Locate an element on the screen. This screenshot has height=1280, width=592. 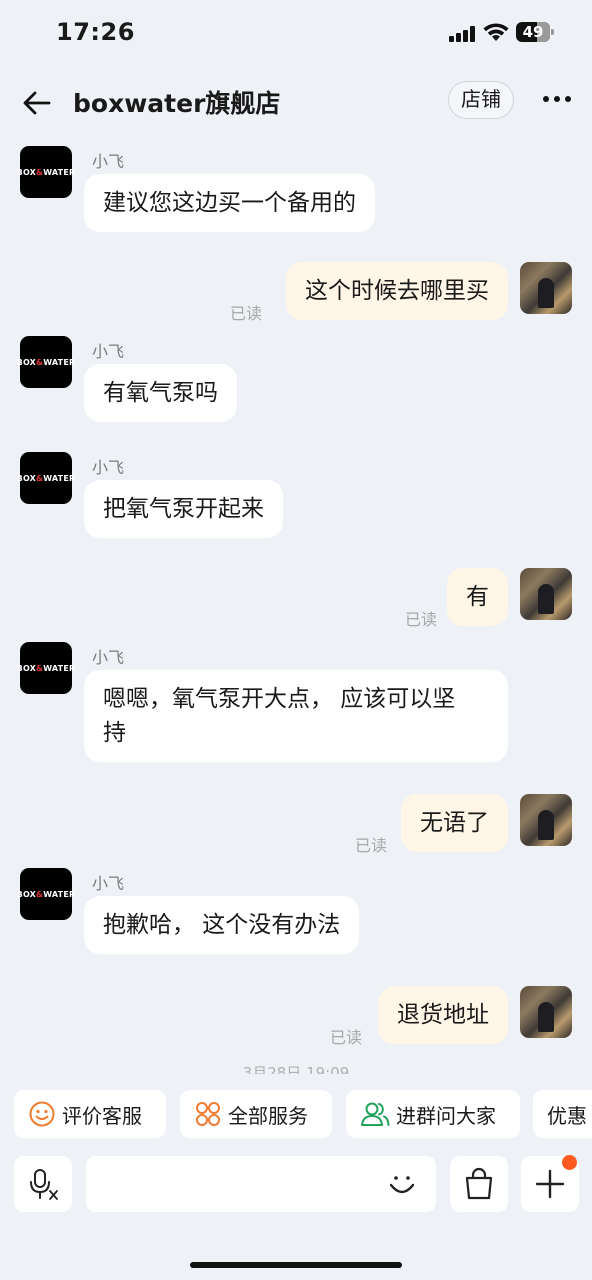
status-time: 17:26 is located at coordinates (95, 32).